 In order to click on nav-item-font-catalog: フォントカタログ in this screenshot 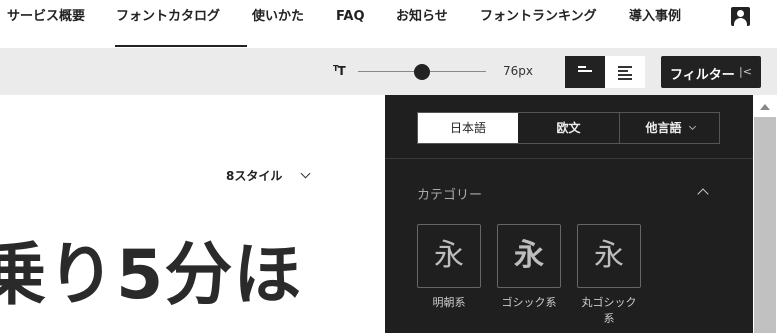, I will do `click(168, 17)`.